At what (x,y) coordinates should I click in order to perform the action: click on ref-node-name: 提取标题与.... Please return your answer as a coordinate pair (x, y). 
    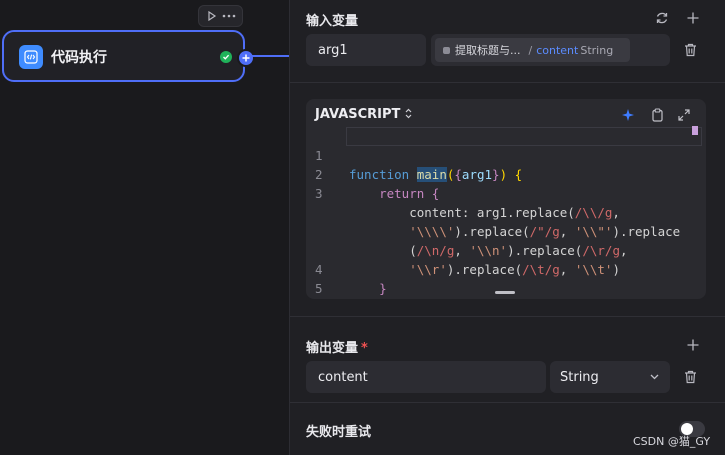
    Looking at the image, I should click on (488, 50).